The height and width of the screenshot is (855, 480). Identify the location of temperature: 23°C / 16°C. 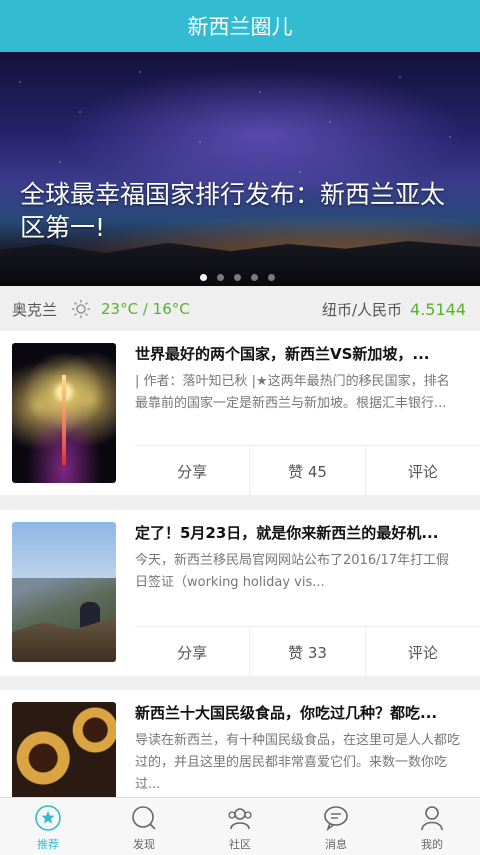
(145, 309).